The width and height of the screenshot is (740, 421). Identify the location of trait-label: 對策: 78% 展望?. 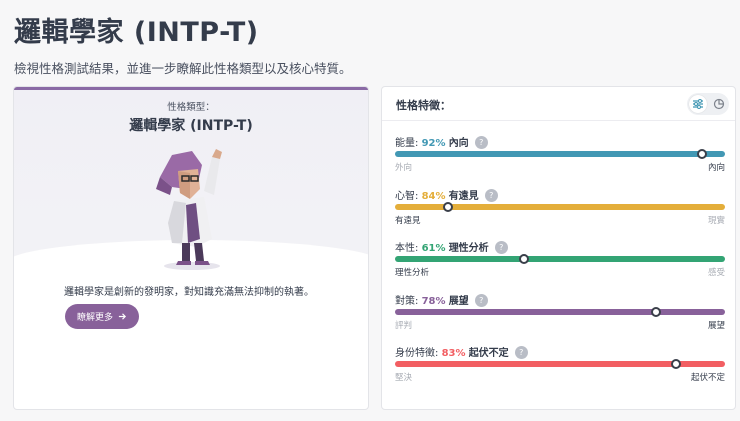
(441, 299).